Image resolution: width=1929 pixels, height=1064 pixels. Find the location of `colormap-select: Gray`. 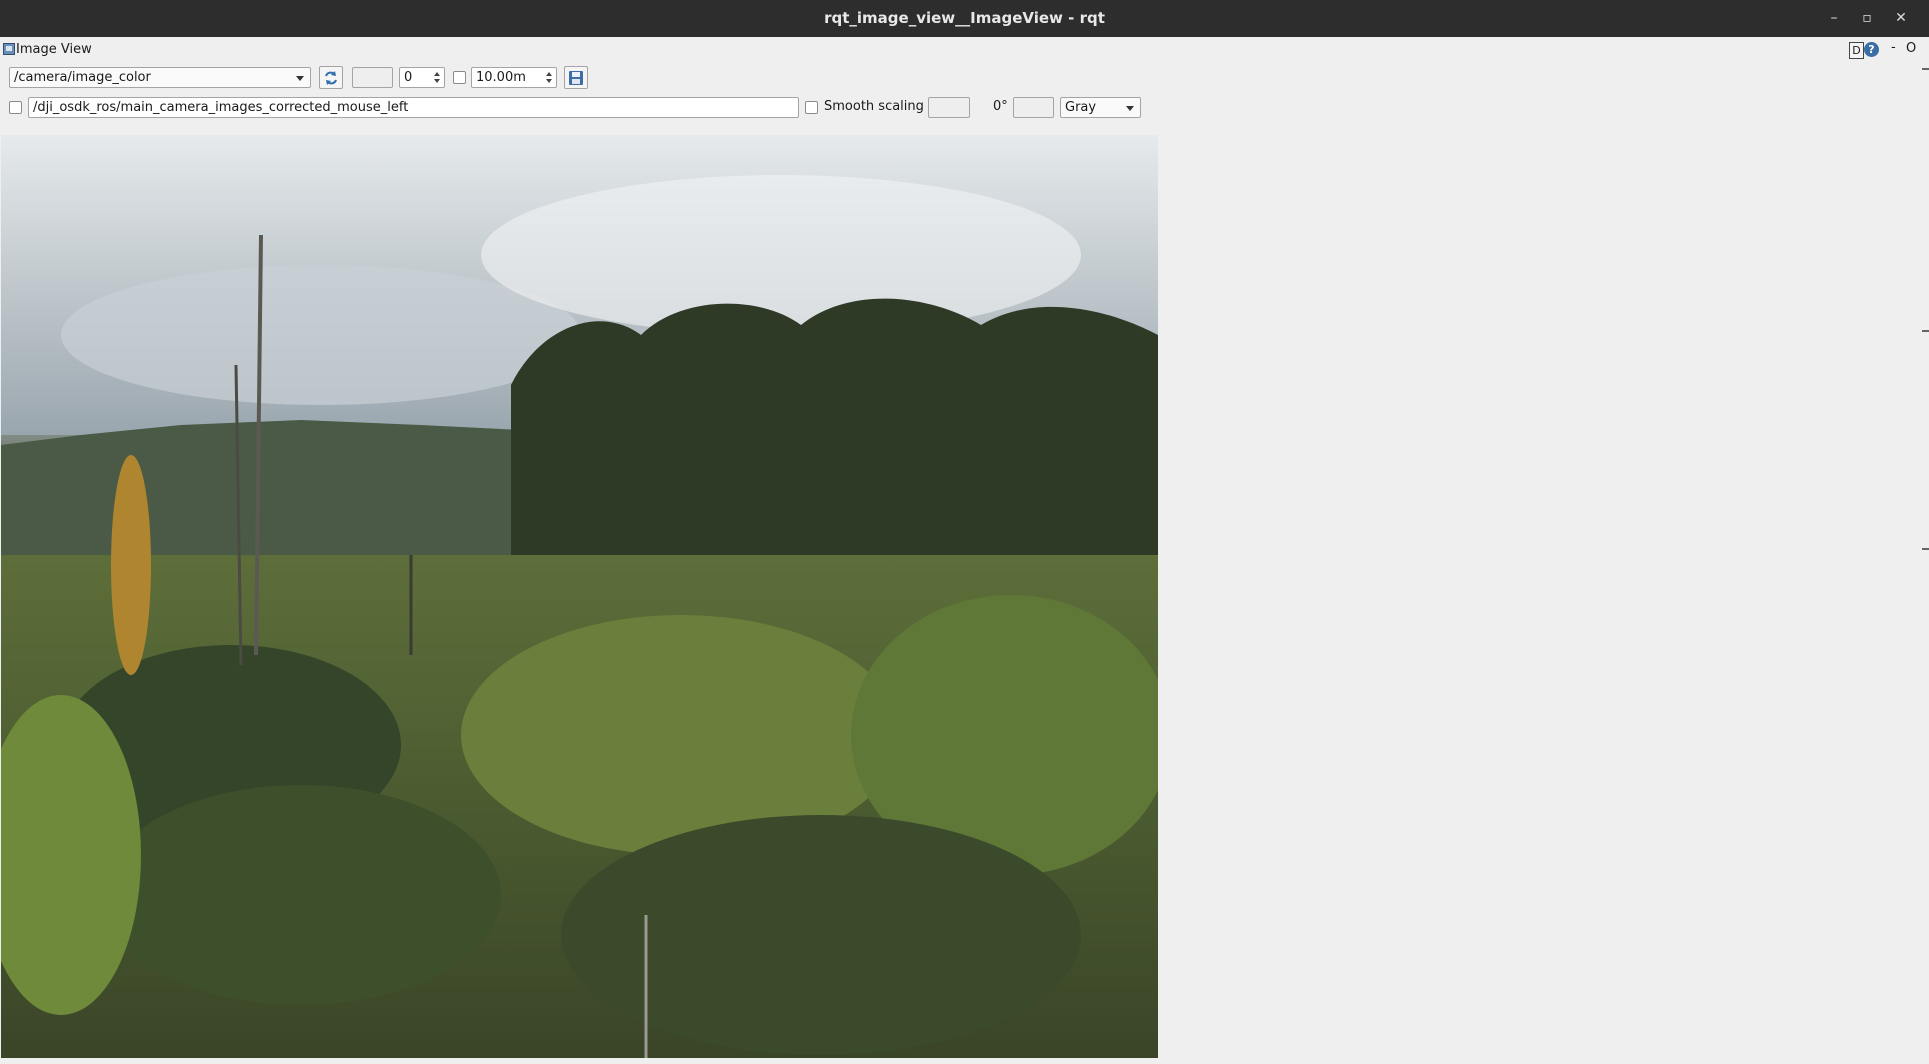

colormap-select: Gray is located at coordinates (1100, 107).